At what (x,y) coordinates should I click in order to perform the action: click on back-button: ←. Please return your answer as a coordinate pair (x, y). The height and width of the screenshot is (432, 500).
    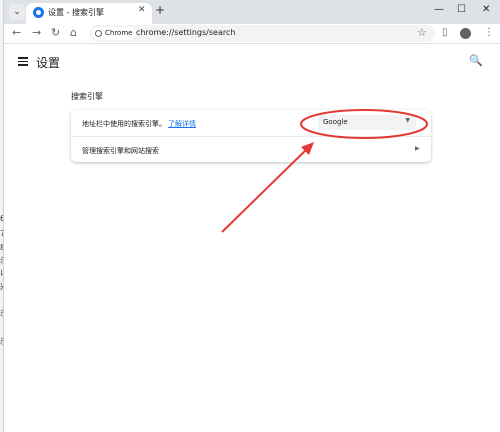
    Looking at the image, I should click on (16, 32).